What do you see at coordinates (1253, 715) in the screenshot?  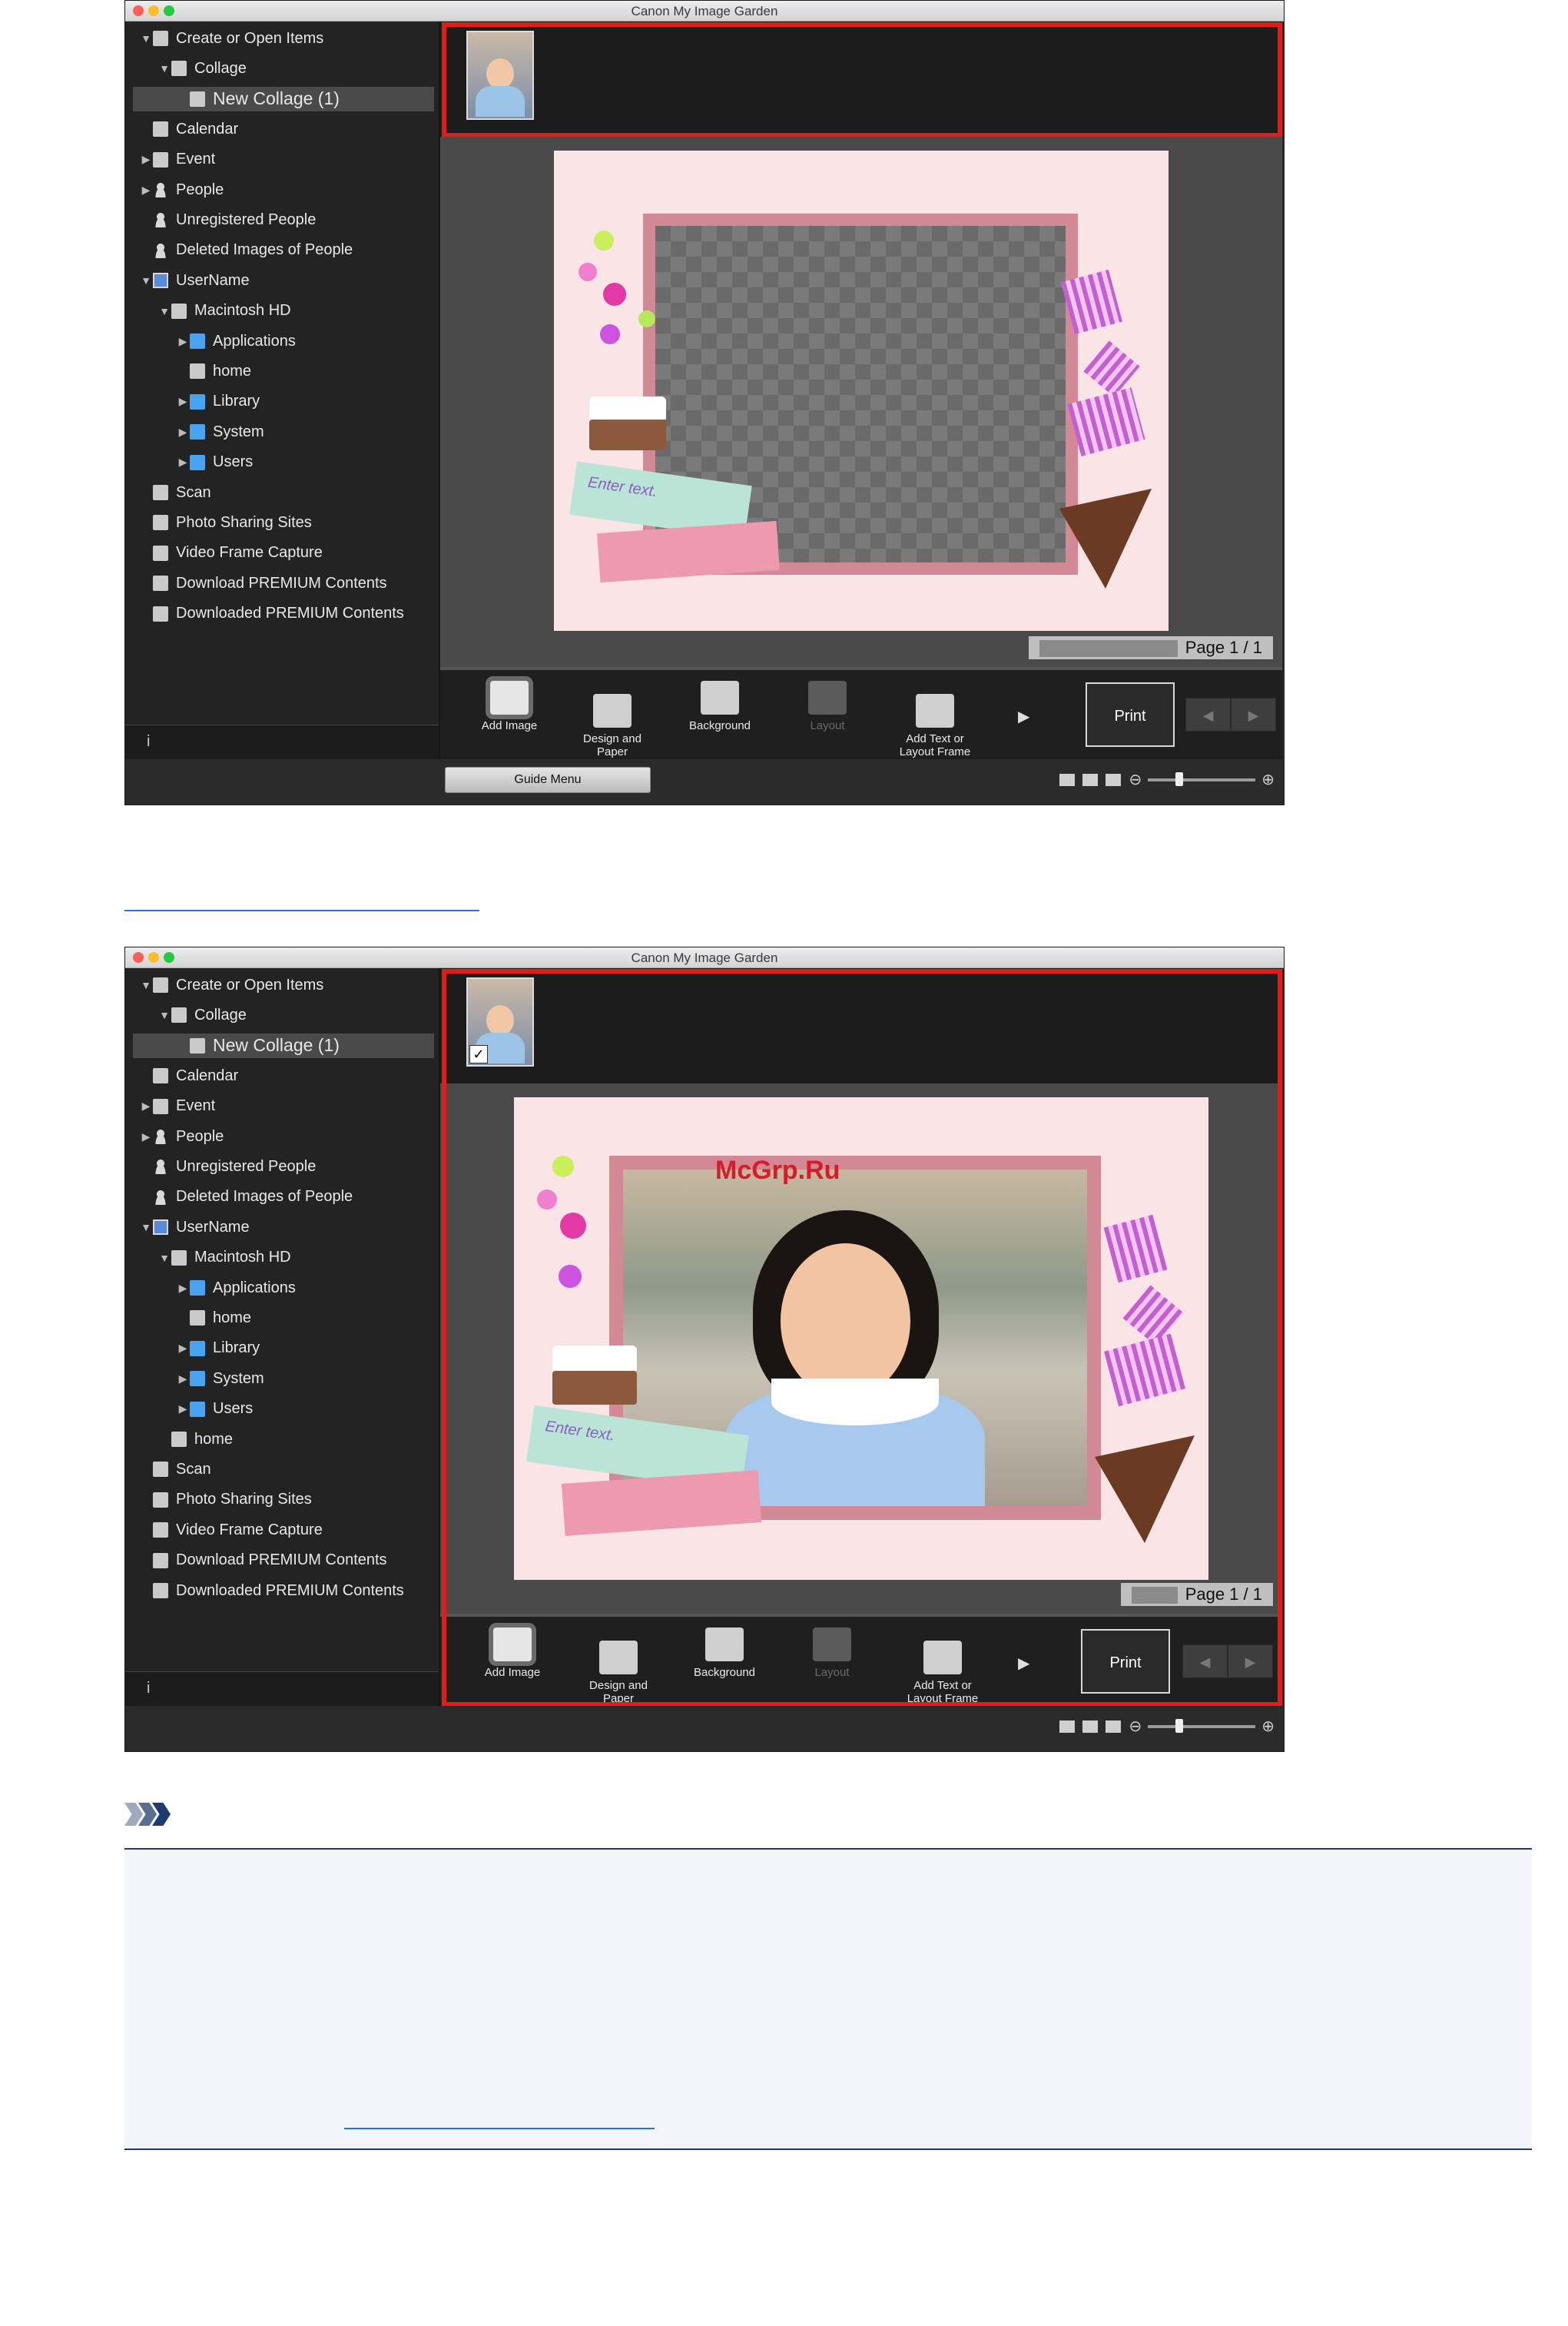 I see `next-page-icon: ▶` at bounding box center [1253, 715].